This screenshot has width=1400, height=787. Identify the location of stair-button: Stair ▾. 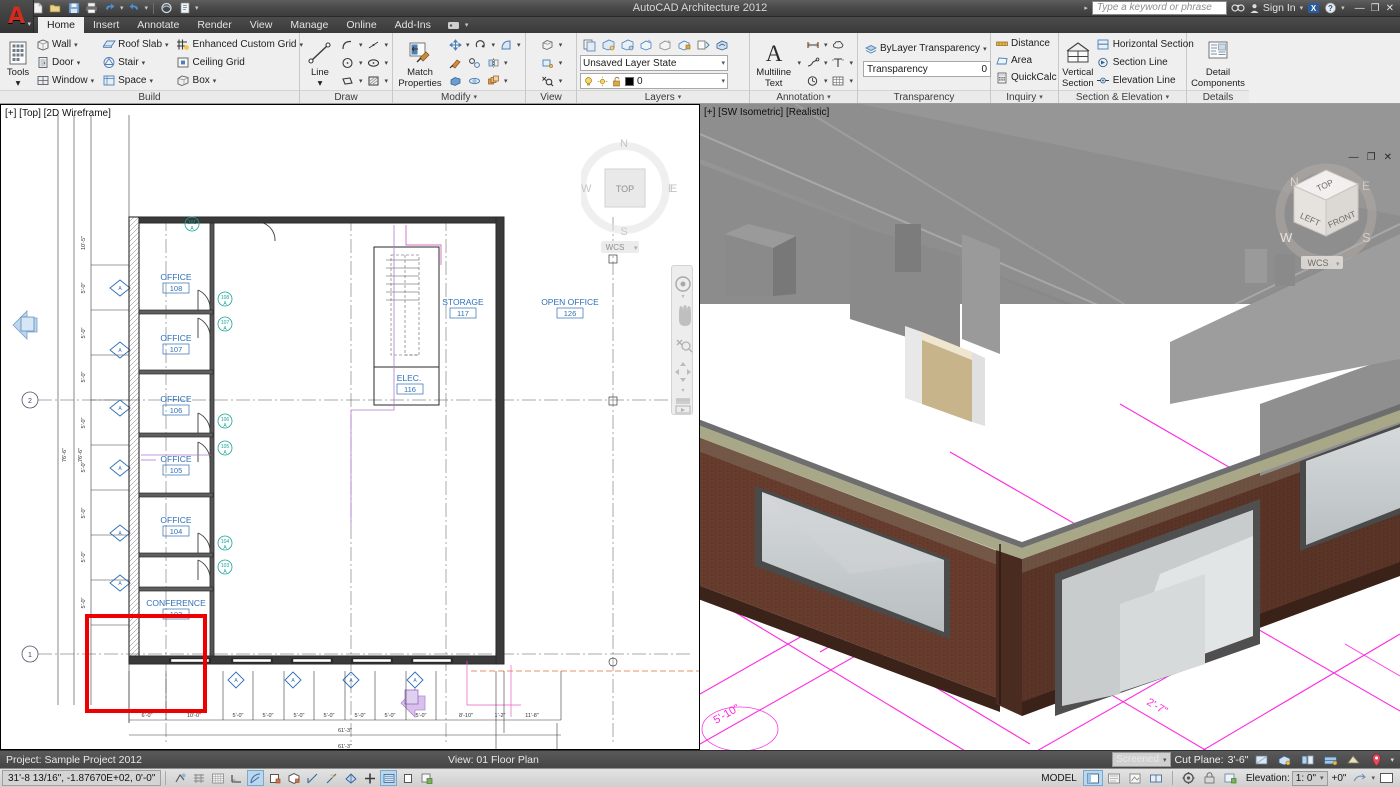
(135, 62).